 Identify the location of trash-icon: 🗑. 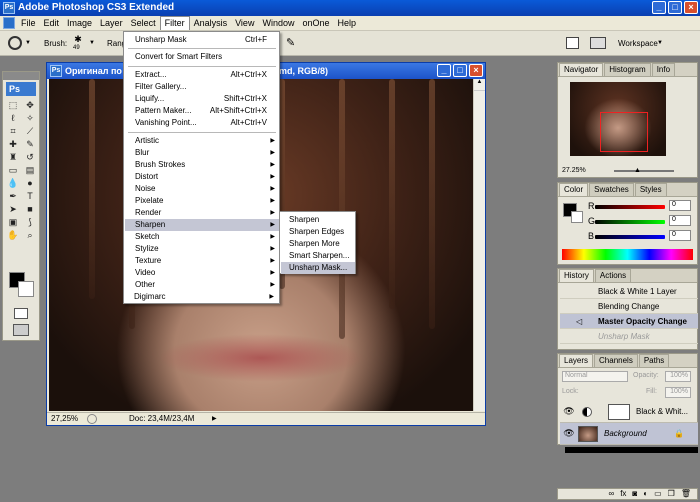
(686, 494).